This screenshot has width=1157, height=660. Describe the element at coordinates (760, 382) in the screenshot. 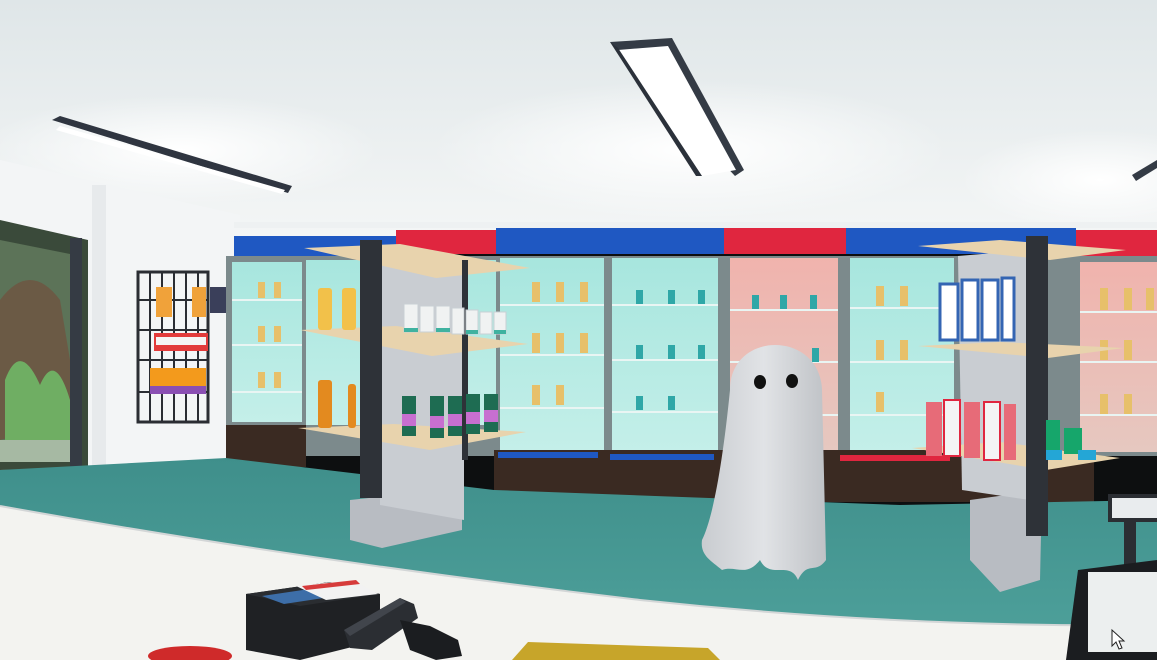

I see `ghost-eye-left` at that location.